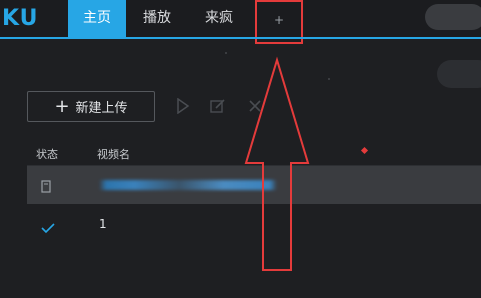 This screenshot has width=481, height=298. Describe the element at coordinates (48, 226) in the screenshot. I see `check-icon` at that location.